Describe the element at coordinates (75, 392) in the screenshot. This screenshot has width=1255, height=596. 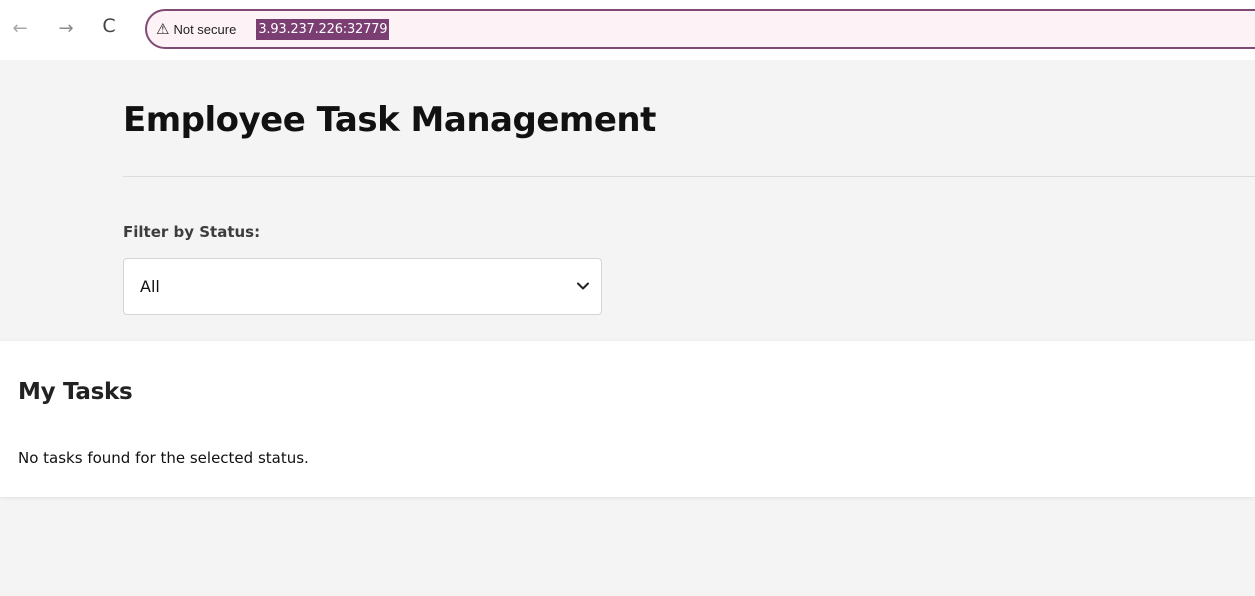
I see `tasks-heading: My Tasks` at that location.